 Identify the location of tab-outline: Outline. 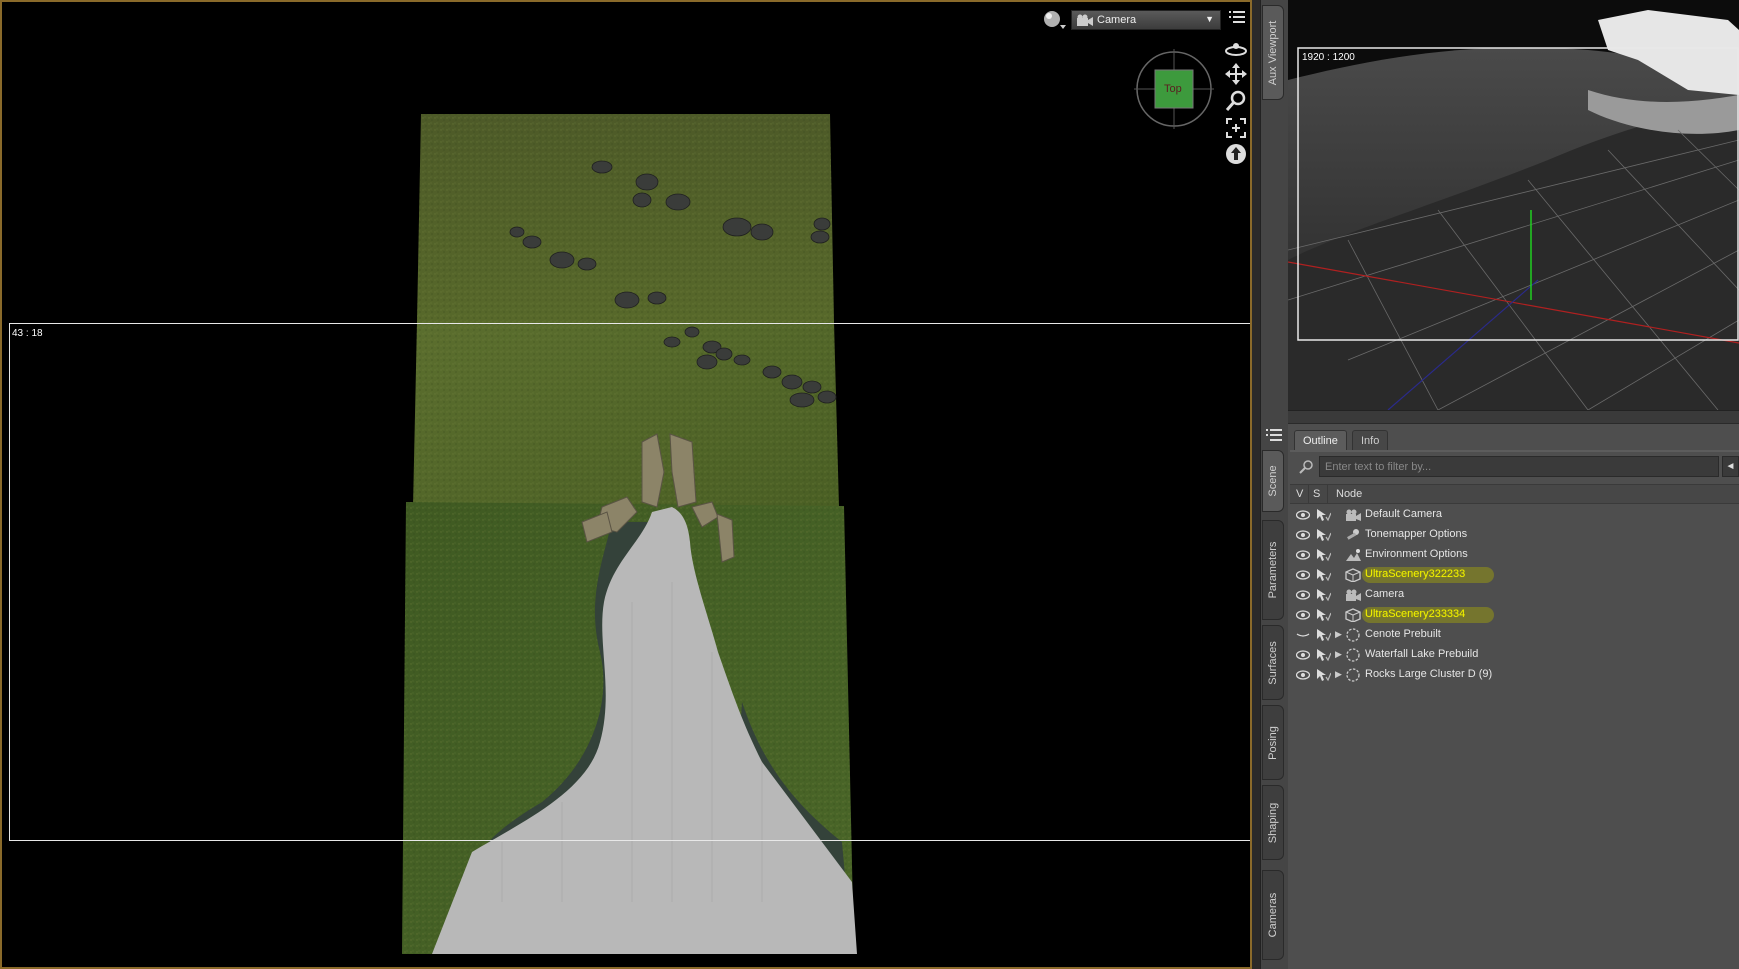
(1320, 440).